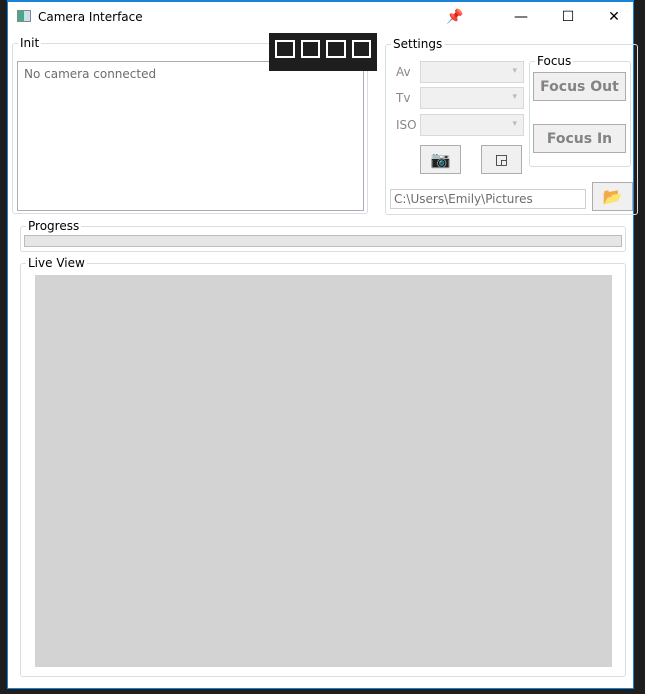 This screenshot has width=645, height=694. What do you see at coordinates (90, 17) in the screenshot?
I see `window-title: Camera Interface` at bounding box center [90, 17].